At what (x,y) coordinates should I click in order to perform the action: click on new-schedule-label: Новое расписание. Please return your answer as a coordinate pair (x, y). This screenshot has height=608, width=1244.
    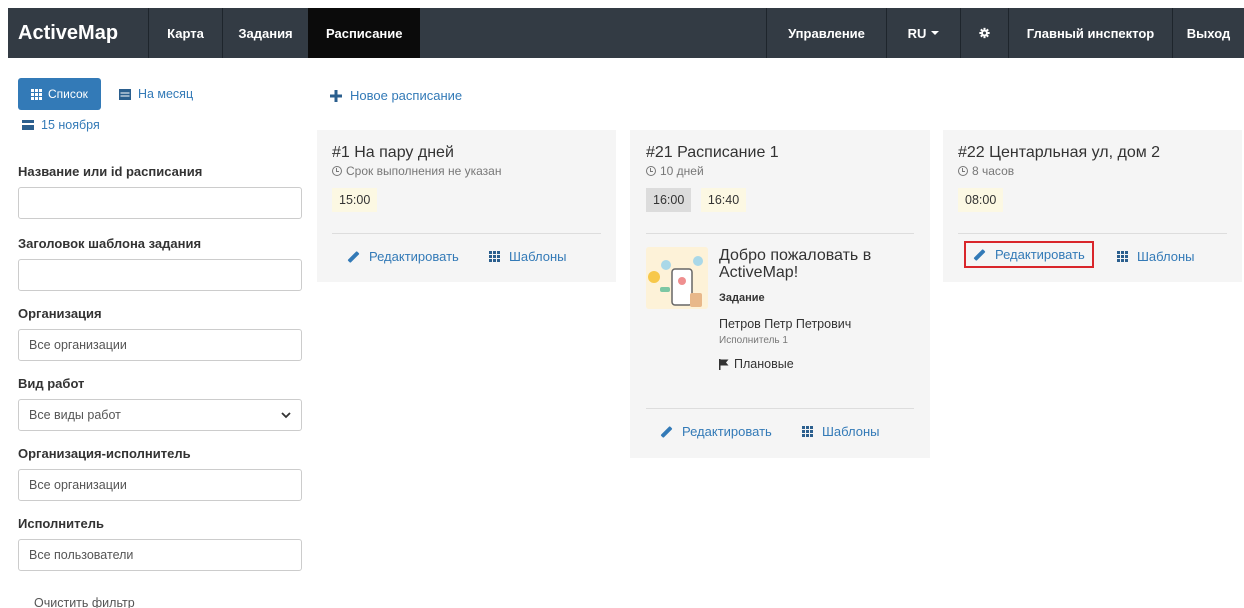
    Looking at the image, I should click on (406, 95).